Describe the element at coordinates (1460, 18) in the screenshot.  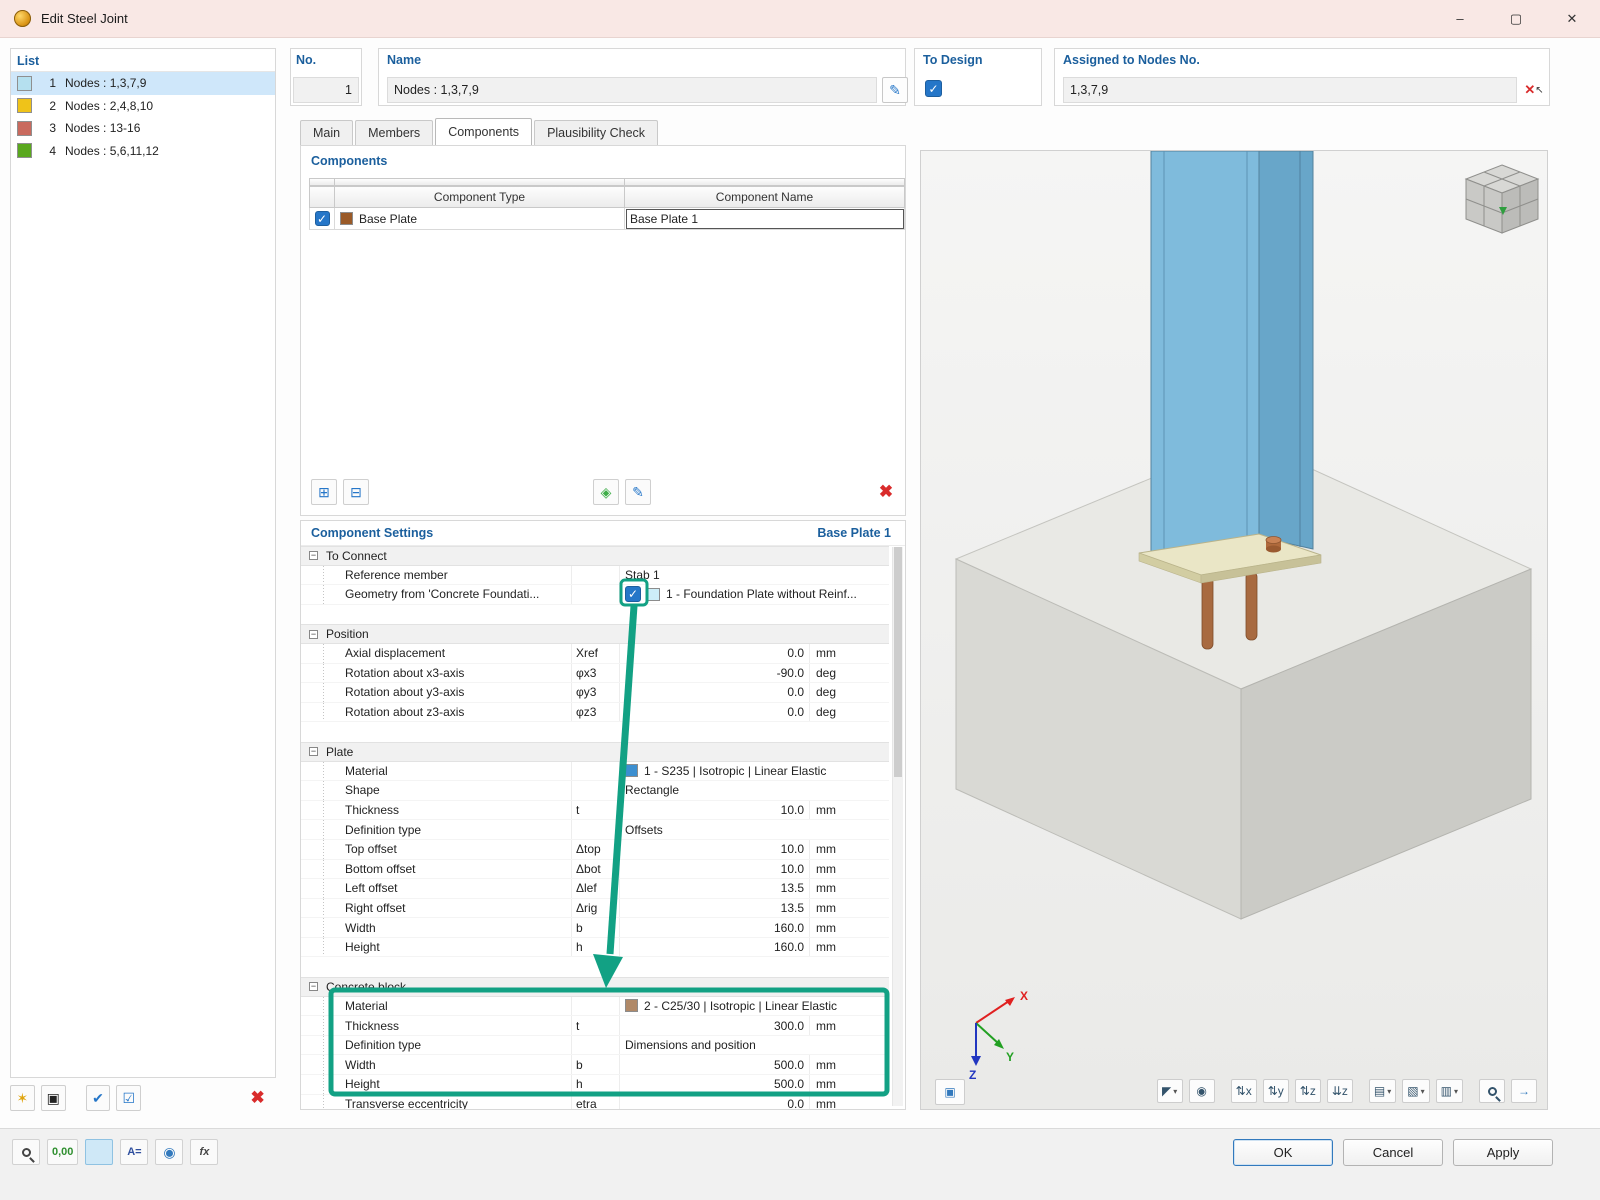
I see `minimize-button: –` at that location.